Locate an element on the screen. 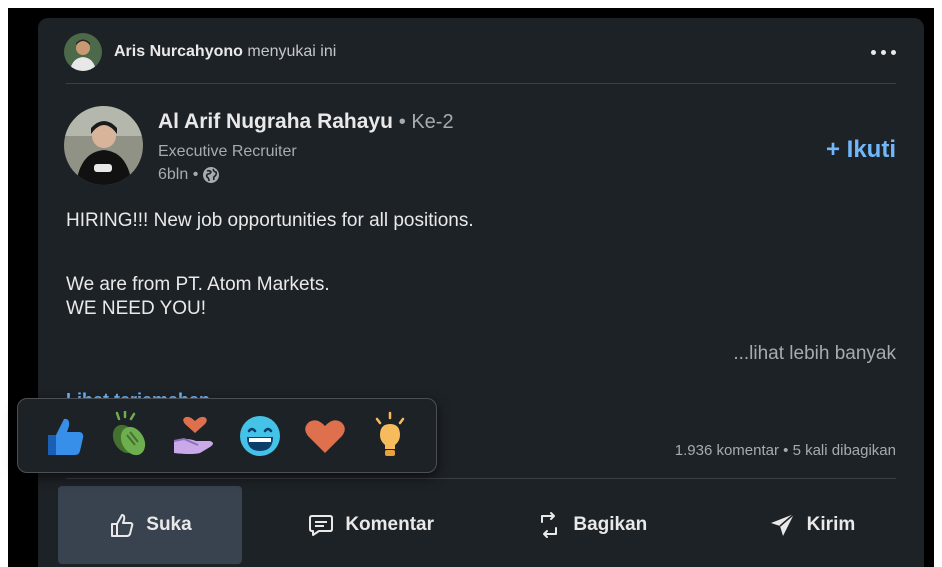  author-name-line: Al Arif Nugraha Rahayu • Ke-2 is located at coordinates (306, 122).